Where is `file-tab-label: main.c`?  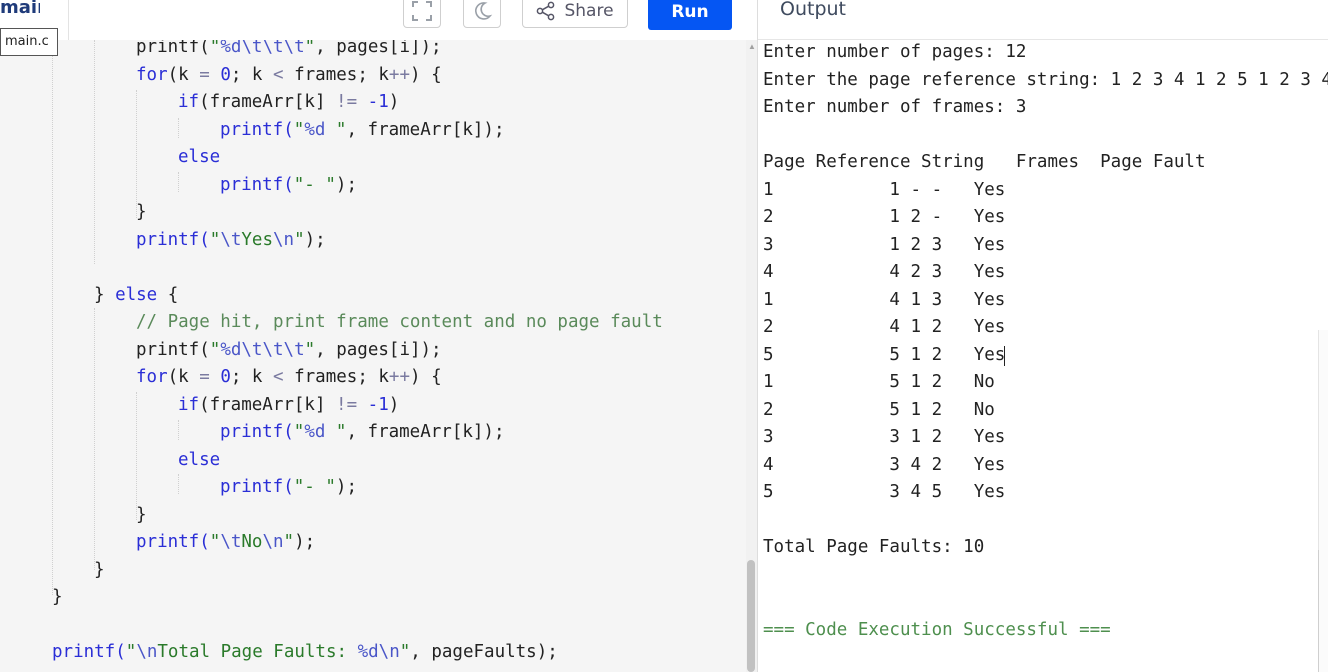 file-tab-label: main.c is located at coordinates (20, 9).